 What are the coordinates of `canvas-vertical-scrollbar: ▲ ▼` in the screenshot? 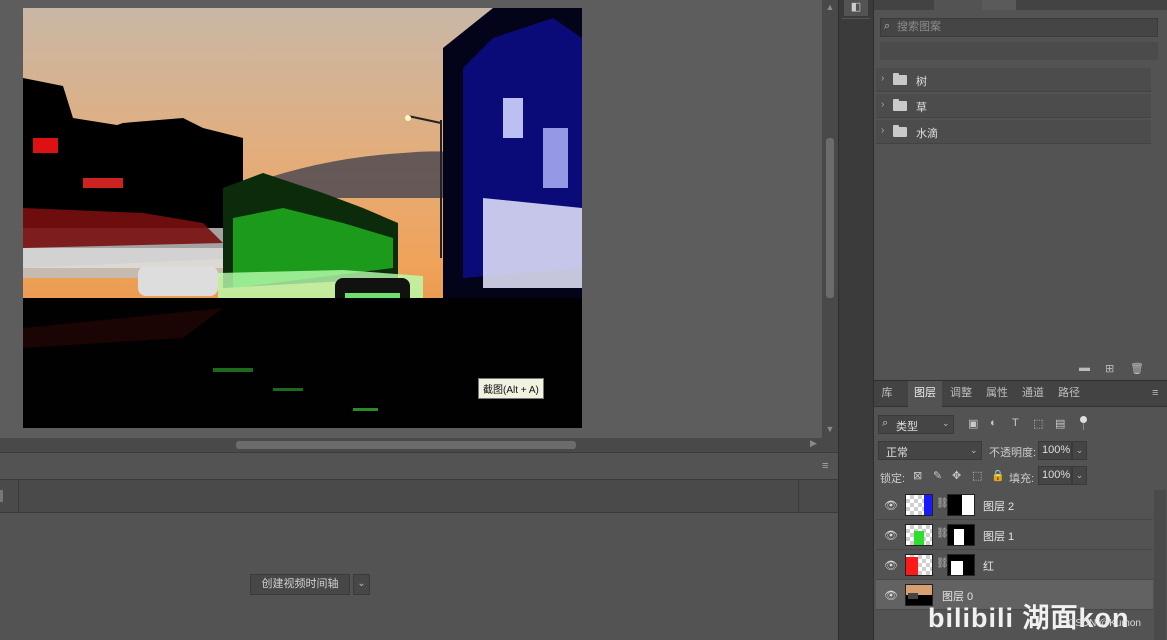 It's located at (830, 219).